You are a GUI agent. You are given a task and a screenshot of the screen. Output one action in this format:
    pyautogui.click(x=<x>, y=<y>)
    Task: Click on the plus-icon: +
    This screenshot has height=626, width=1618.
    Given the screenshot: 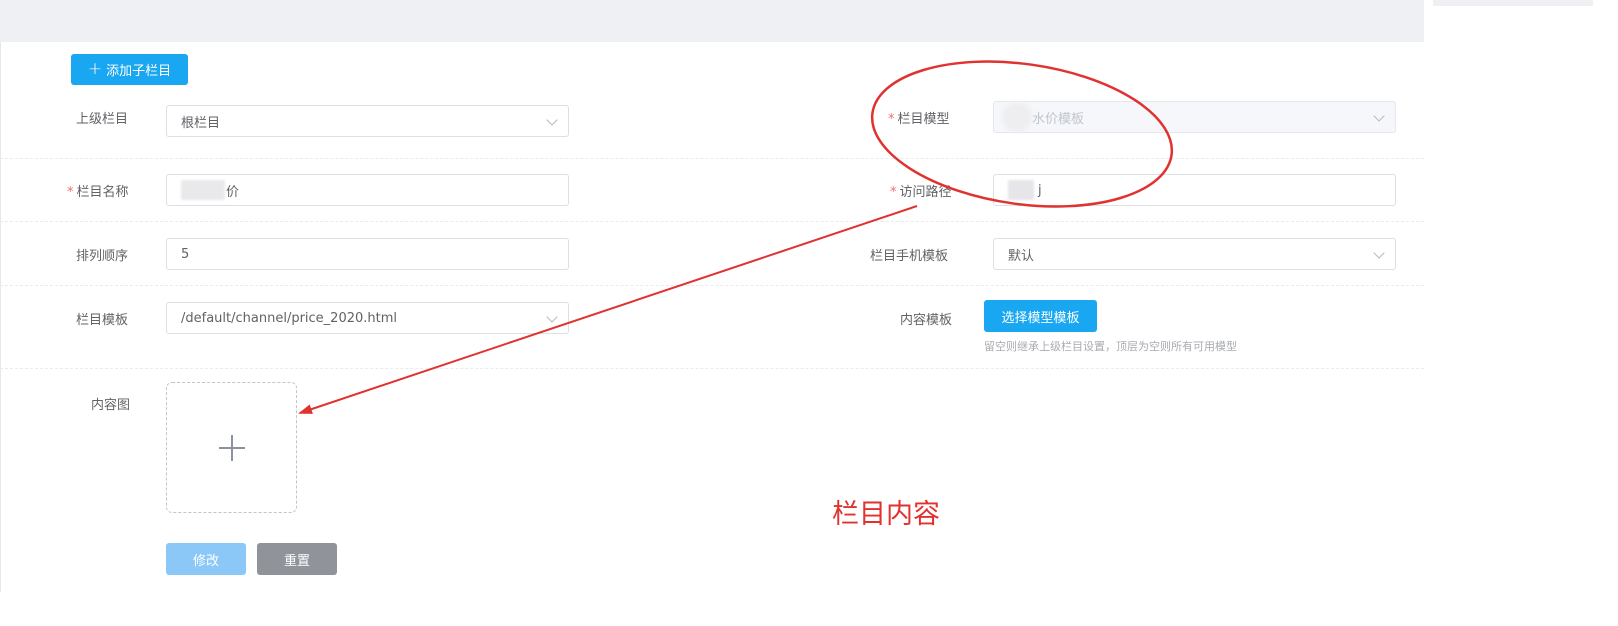 What is the action you would take?
    pyautogui.click(x=95, y=69)
    